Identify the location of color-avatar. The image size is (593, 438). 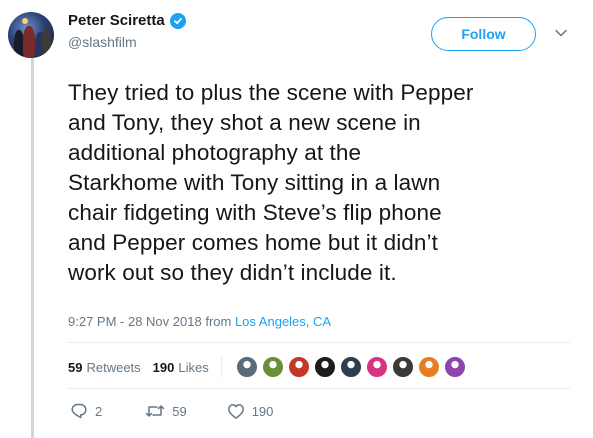
(428, 367).